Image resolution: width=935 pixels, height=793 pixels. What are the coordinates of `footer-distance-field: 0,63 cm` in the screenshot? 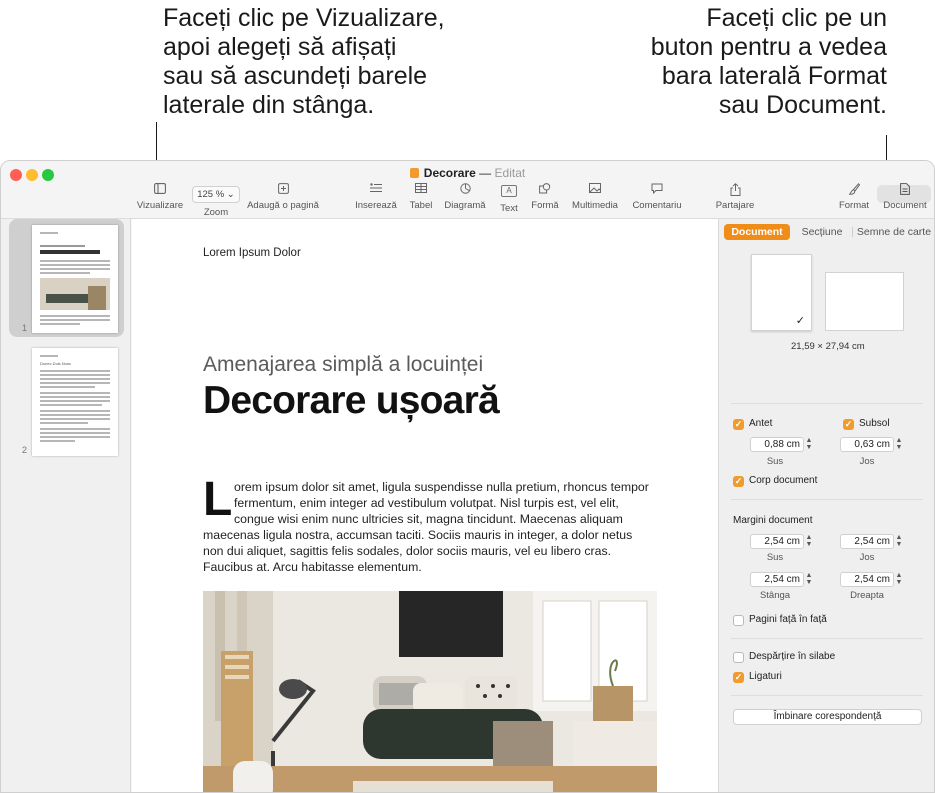 It's located at (867, 444).